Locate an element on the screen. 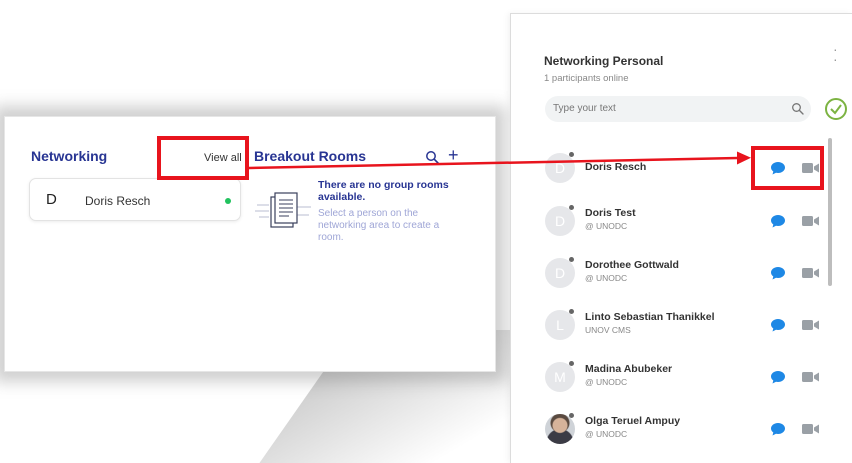 The height and width of the screenshot is (463, 852). participant-name: Doris Test is located at coordinates (610, 213).